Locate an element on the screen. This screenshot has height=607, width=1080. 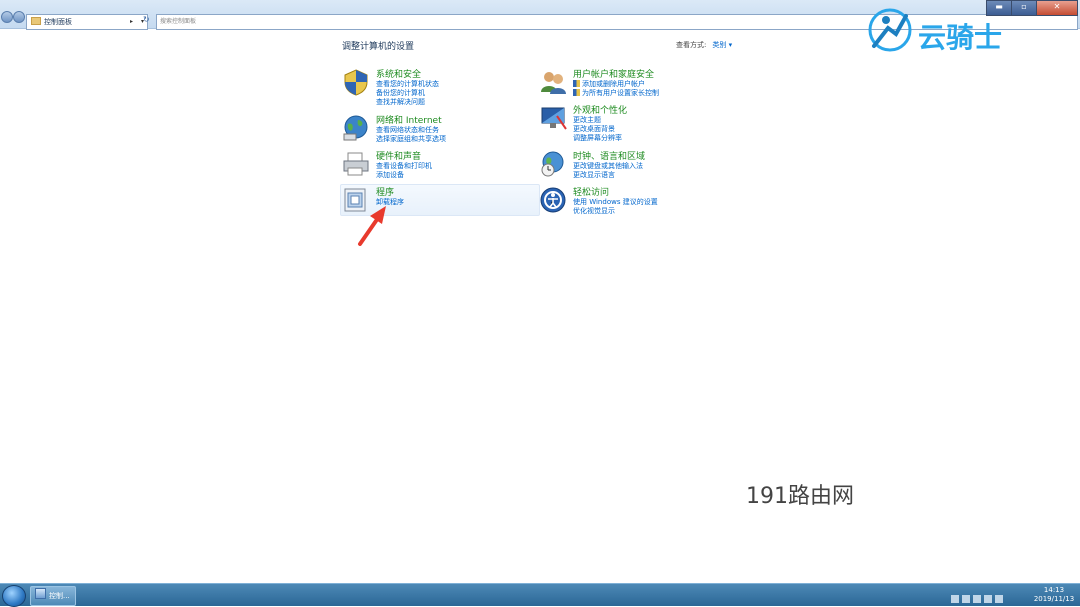
monitor-icon is located at coordinates (999, 599).